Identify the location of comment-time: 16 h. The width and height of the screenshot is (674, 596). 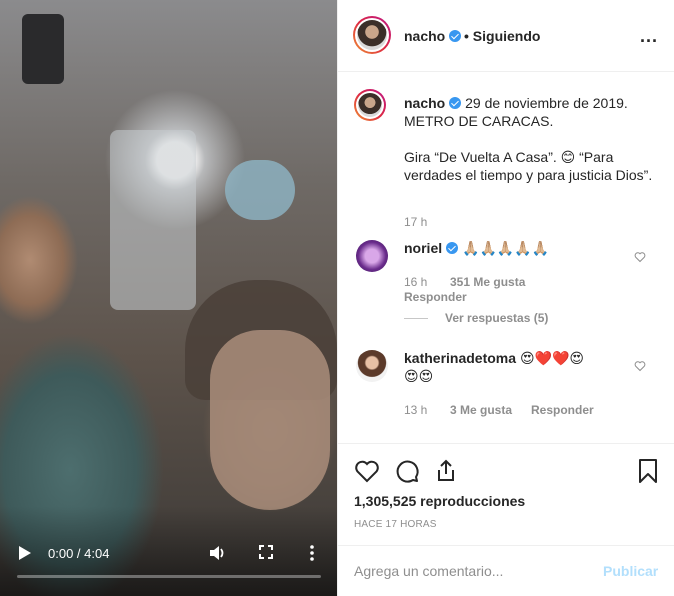
(415, 282).